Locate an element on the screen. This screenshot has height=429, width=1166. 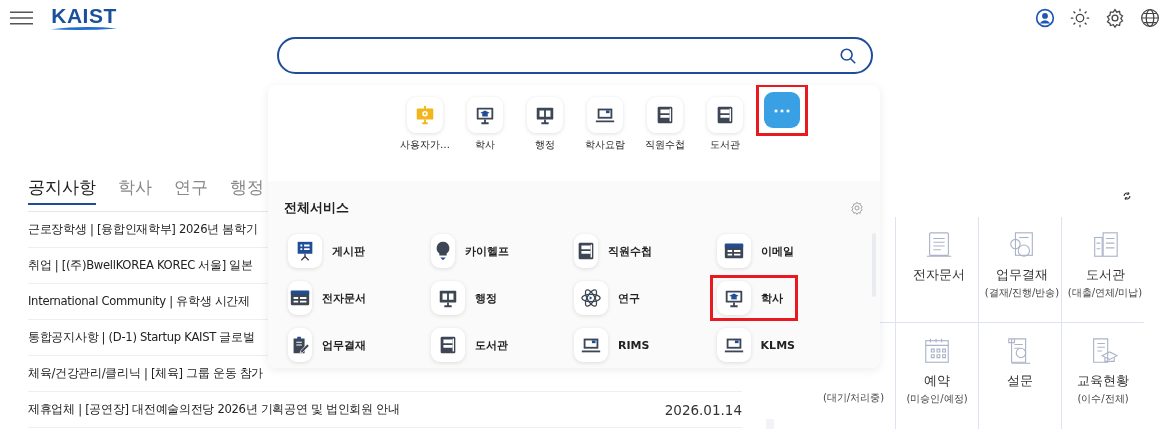
globe-icon is located at coordinates (1150, 18).